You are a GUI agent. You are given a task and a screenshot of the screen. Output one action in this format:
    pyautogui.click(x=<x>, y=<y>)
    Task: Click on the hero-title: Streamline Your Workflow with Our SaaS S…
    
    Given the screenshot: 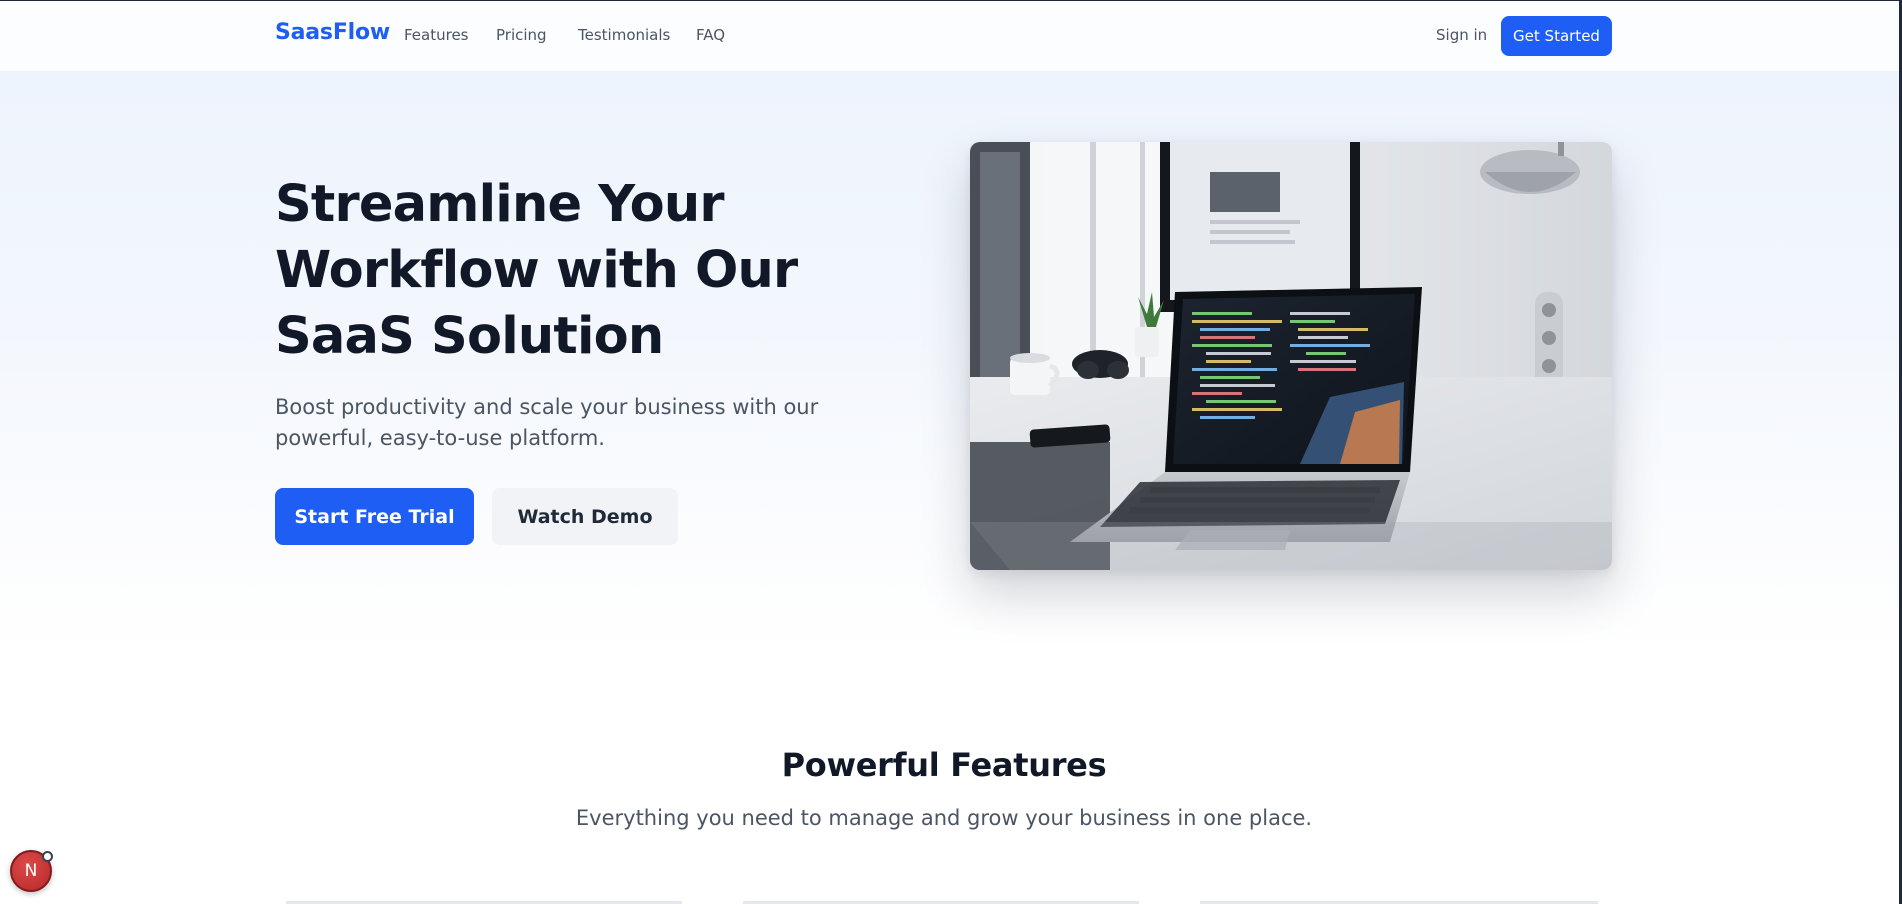 What is the action you would take?
    pyautogui.click(x=536, y=270)
    